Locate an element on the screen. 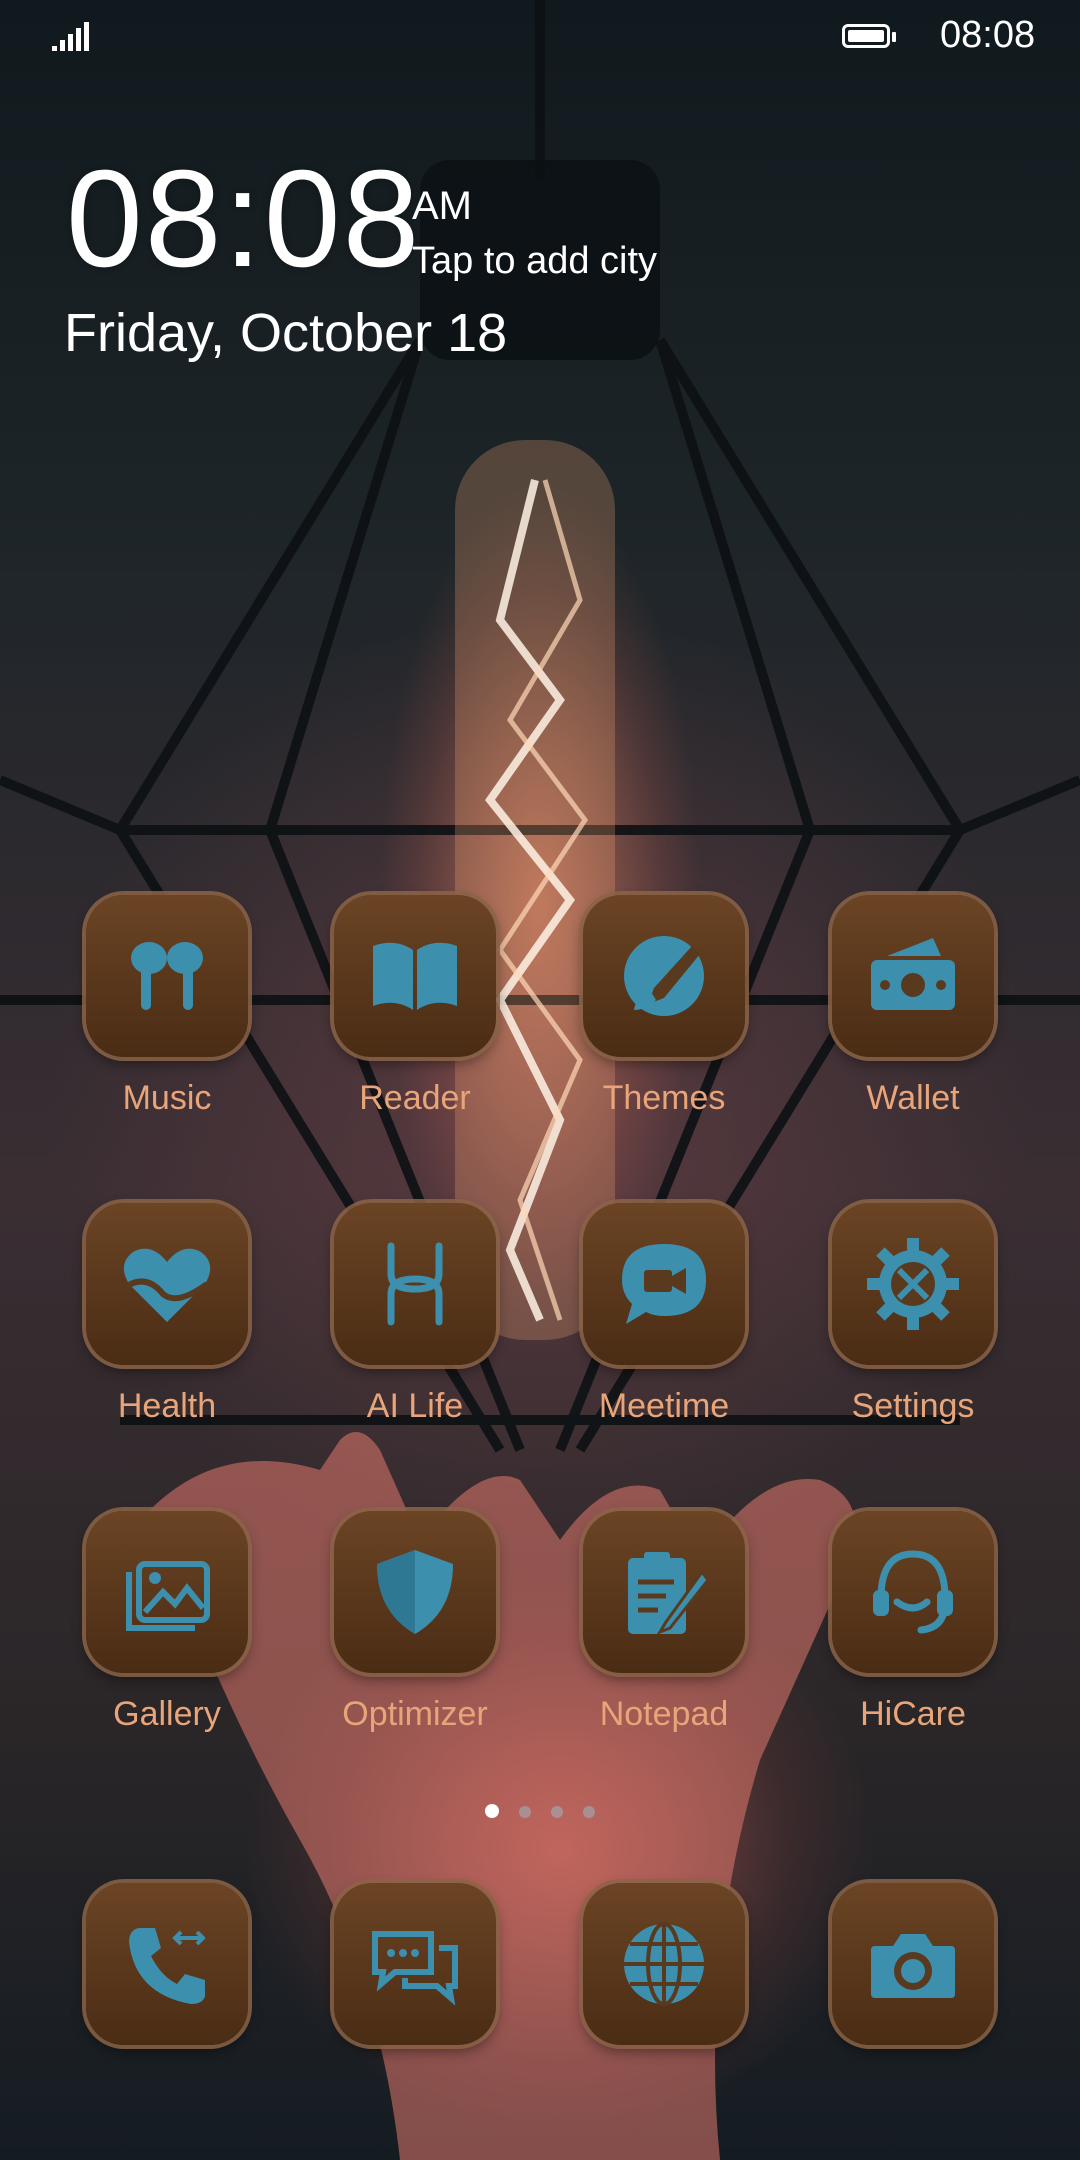  clock-time: 08:08 is located at coordinates (243, 219).